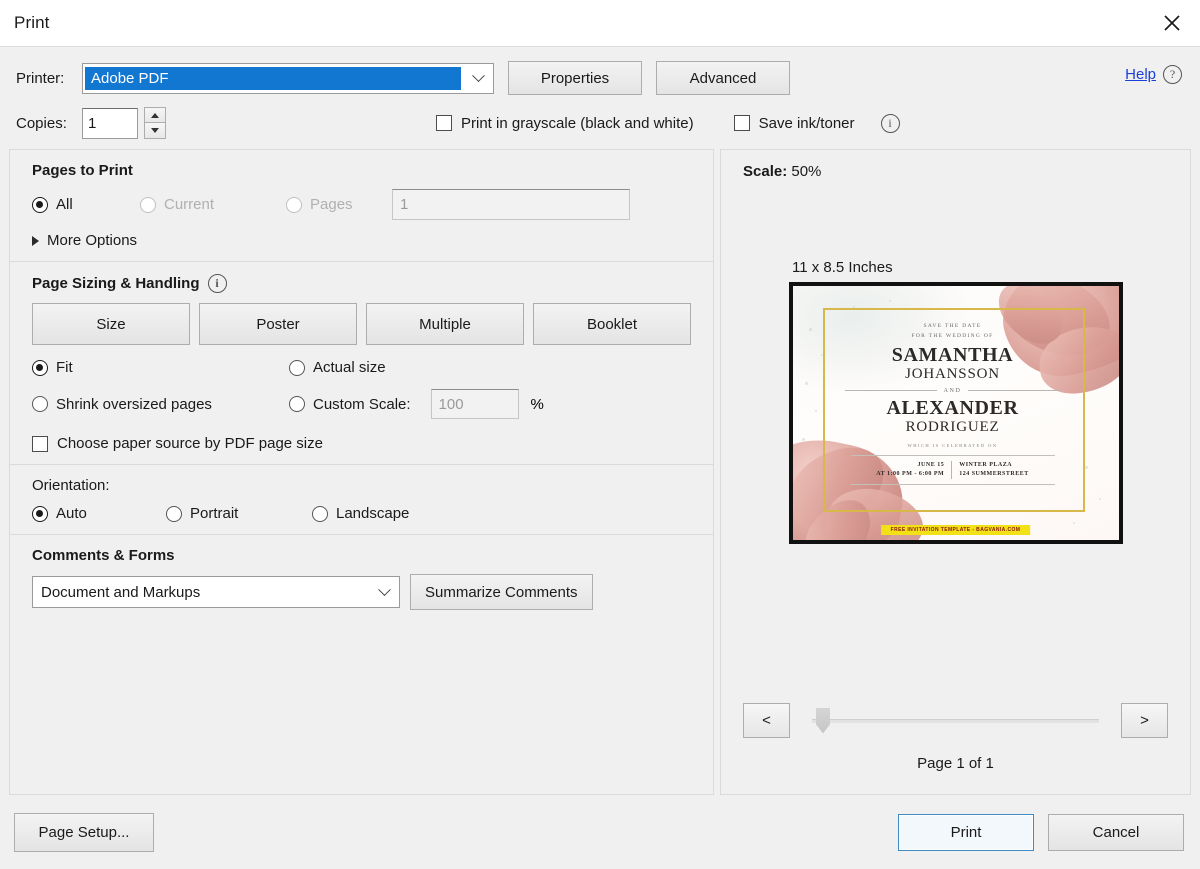 The width and height of the screenshot is (1200, 869). I want to click on dialog-title: Print, so click(32, 22).